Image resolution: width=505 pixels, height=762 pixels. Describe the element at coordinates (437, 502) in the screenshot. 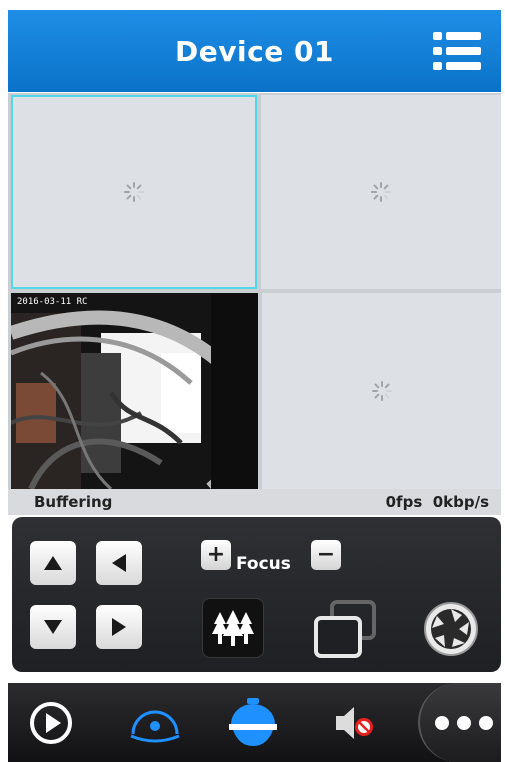

I see `stream-rate: 0fps 0kbp/s` at that location.